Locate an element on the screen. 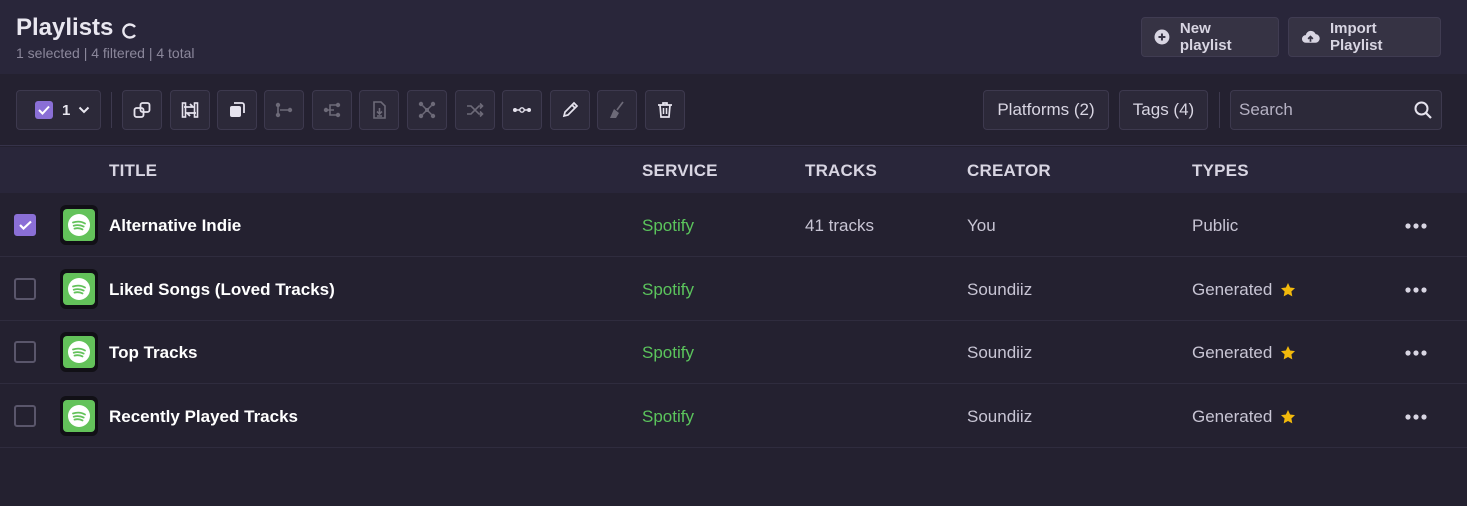 The height and width of the screenshot is (506, 1467). selection-summary: 1 selected | 4 filtered | 4 total is located at coordinates (105, 53).